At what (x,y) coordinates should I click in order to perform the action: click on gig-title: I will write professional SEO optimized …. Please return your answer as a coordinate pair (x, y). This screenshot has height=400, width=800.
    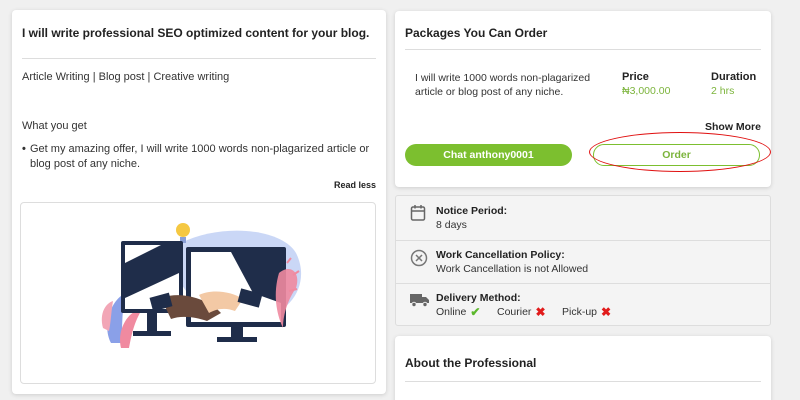
    Looking at the image, I should click on (196, 33).